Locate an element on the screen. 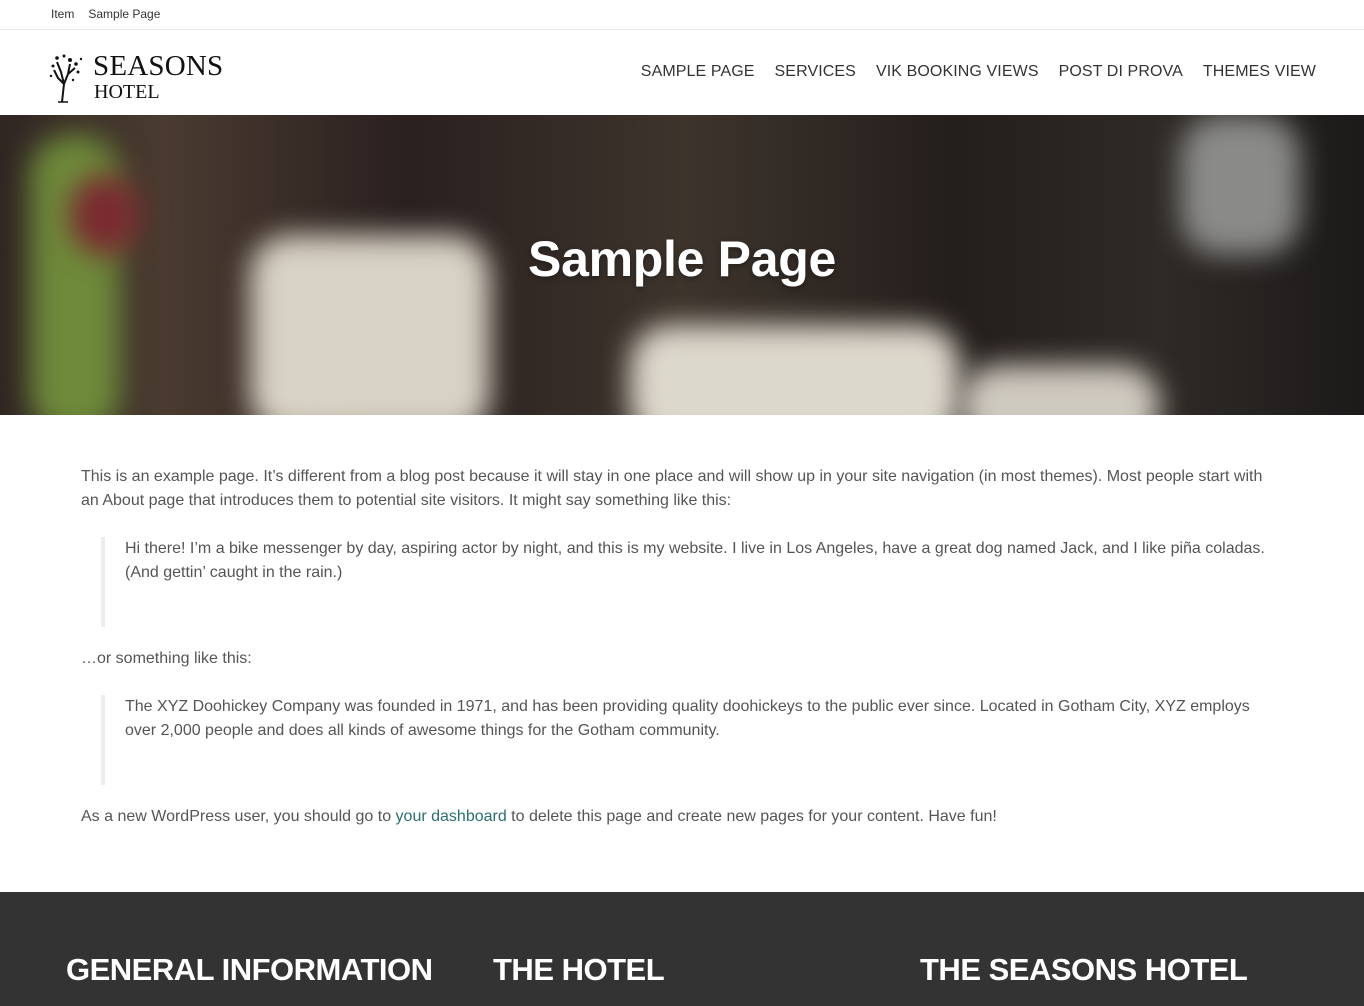 The image size is (1364, 1006). footer-heading-the-hotel: THE HOTEL is located at coordinates (579, 969).